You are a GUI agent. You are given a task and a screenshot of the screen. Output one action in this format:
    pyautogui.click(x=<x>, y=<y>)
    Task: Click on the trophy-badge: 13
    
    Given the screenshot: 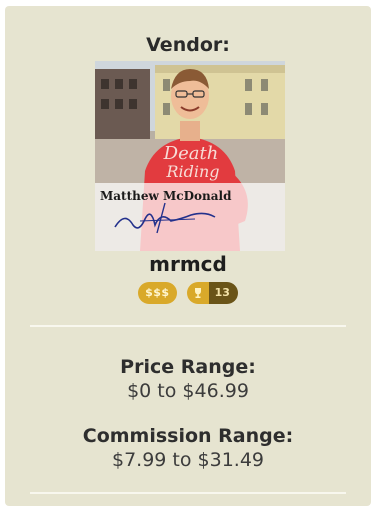 What is the action you would take?
    pyautogui.click(x=212, y=293)
    